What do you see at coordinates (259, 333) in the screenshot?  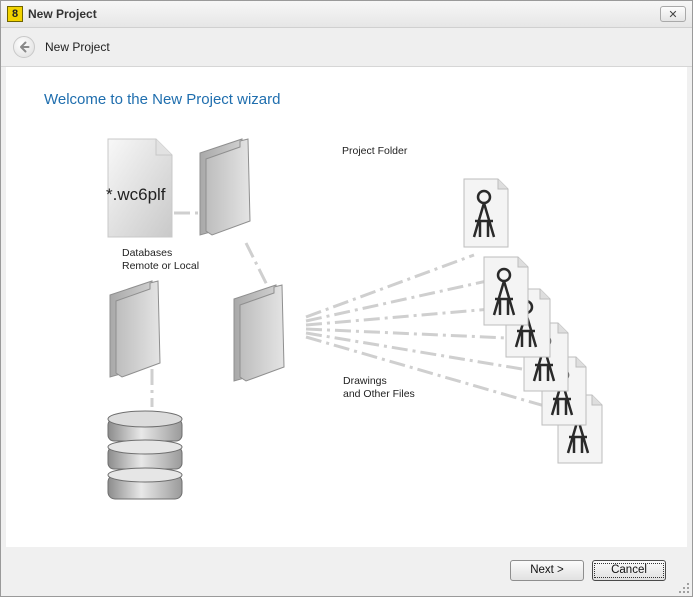 I see `drawings-folder-icon` at bounding box center [259, 333].